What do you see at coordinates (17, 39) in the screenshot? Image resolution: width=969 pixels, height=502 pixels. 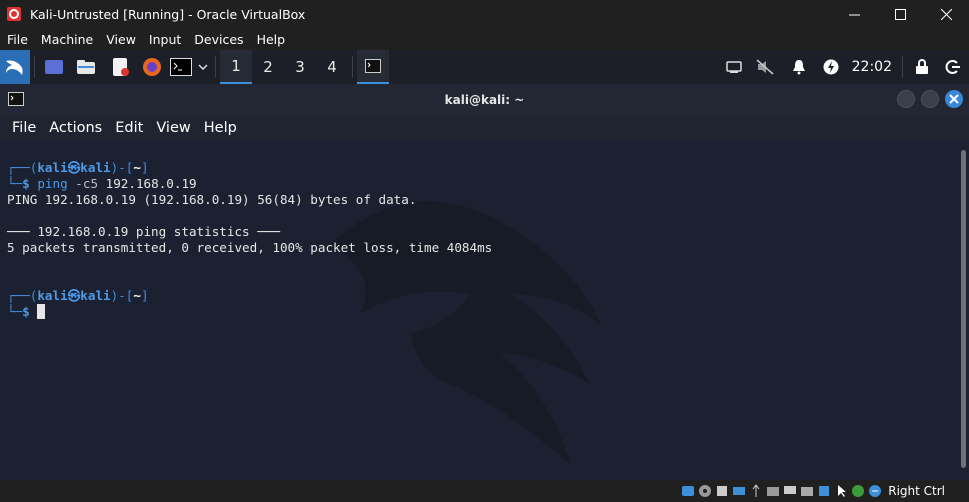 I see `menu-file: File` at bounding box center [17, 39].